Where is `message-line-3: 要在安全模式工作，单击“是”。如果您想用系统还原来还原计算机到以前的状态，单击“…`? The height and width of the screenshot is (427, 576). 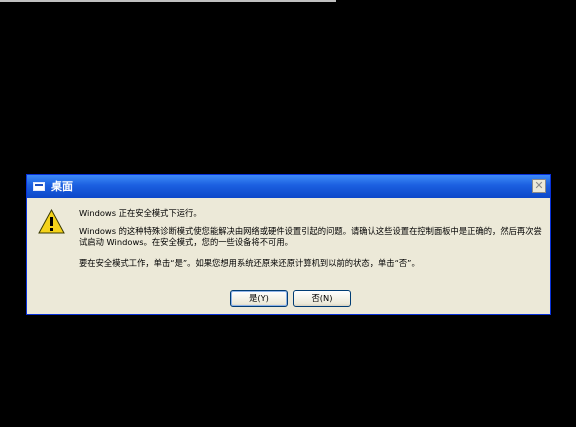
message-line-3: 要在安全模式工作，单击“是”。如果您想用系统还原来还原计算机到以前的状态，单击“… is located at coordinates (249, 263).